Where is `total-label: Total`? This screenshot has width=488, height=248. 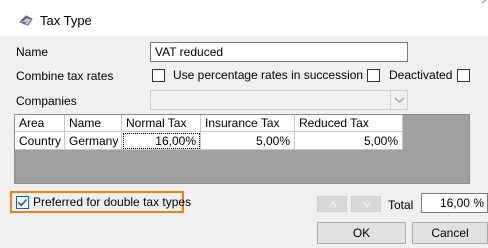 total-label: Total is located at coordinates (401, 205).